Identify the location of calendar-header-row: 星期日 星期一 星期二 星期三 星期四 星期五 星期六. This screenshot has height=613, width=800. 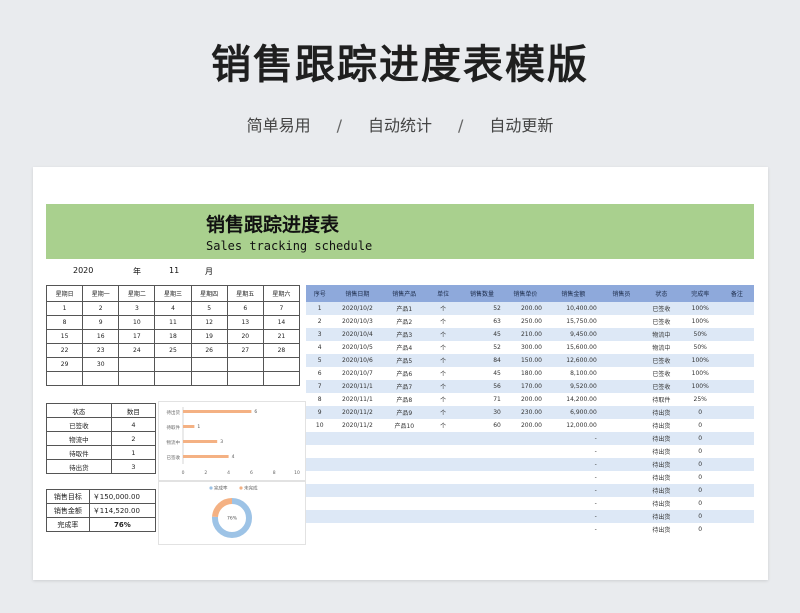
(173, 293).